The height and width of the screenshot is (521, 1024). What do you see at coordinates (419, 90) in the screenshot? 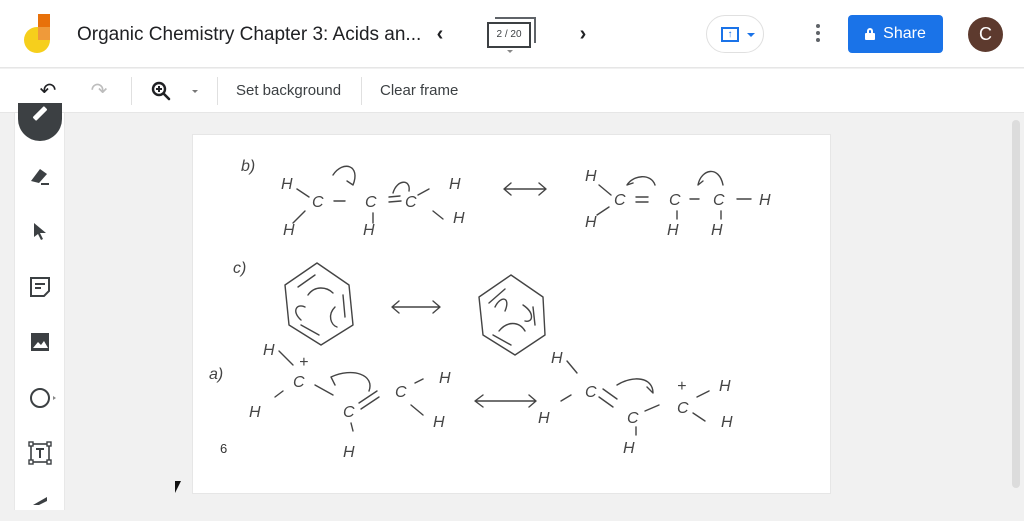
I see `clear-frame-button: Clear frame` at bounding box center [419, 90].